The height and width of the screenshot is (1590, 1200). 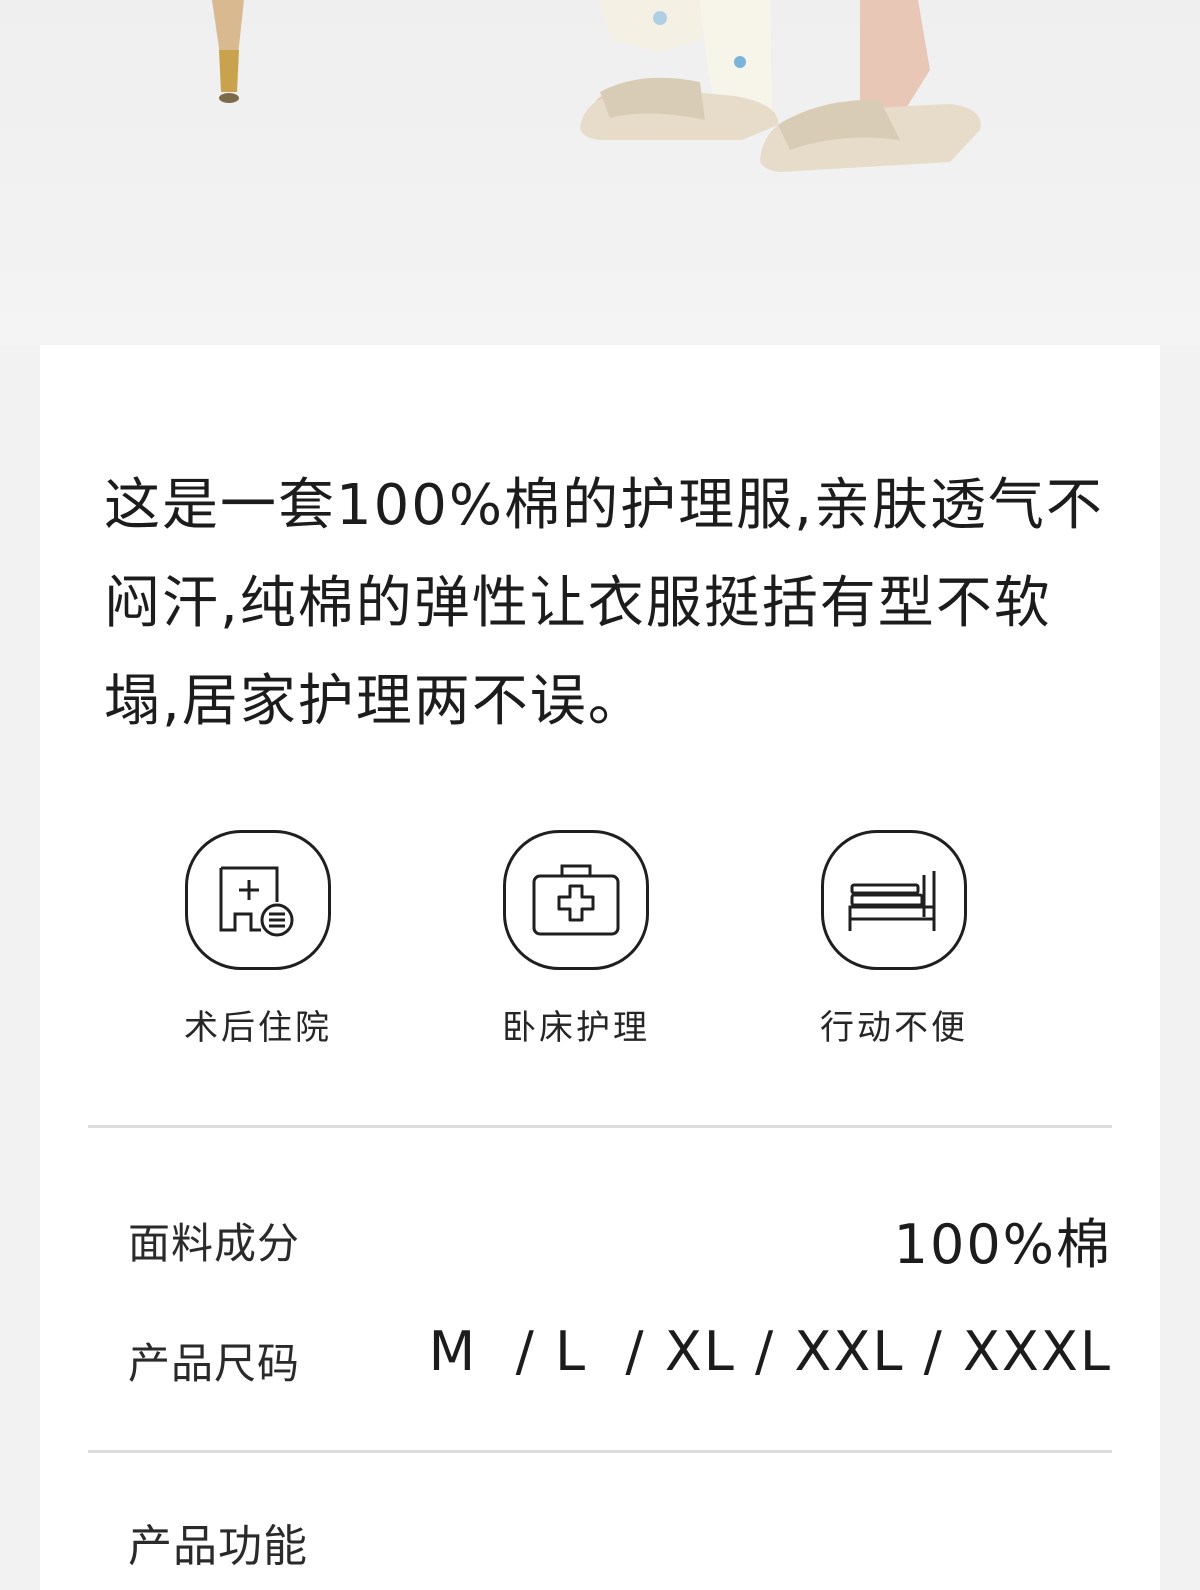 I want to click on spec-label: 面料成分, so click(x=214, y=1243).